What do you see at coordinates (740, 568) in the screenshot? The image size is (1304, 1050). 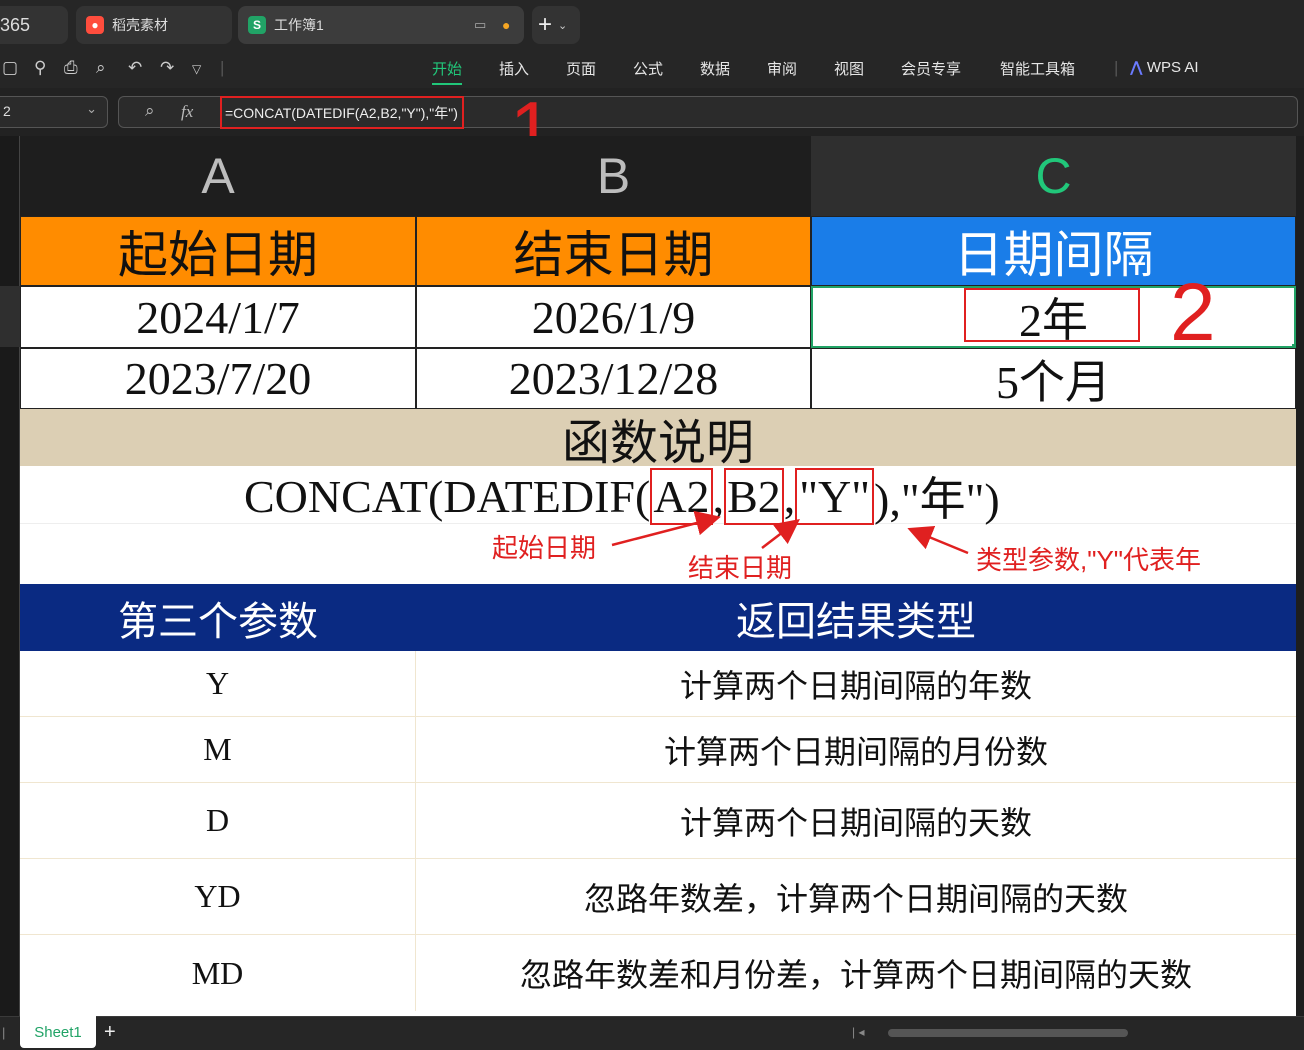 I see `annotation-end-date: 结束日期` at bounding box center [740, 568].